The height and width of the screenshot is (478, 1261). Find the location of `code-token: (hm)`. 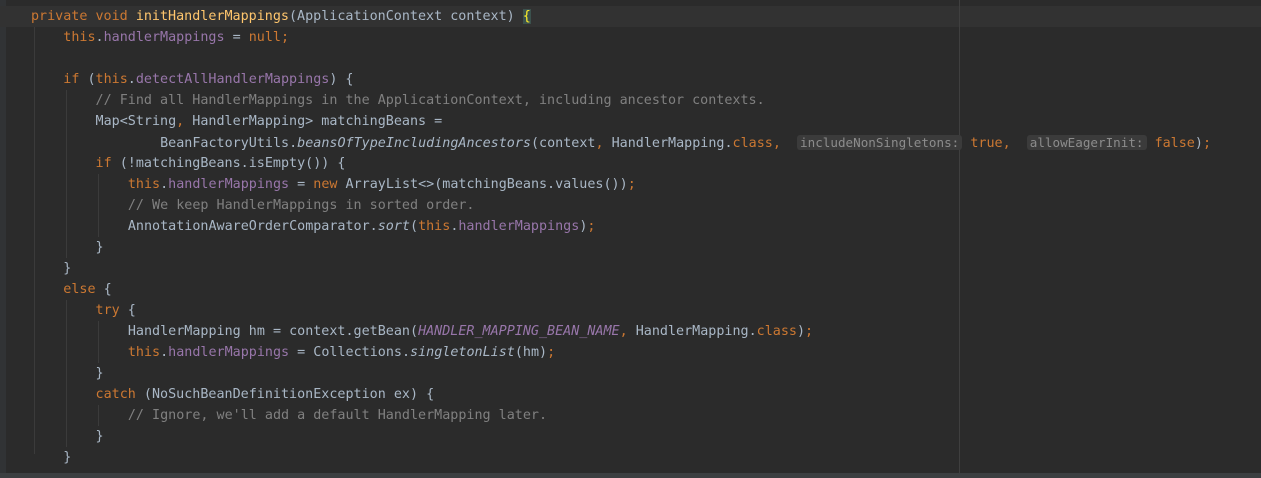

code-token: (hm) is located at coordinates (531, 352).